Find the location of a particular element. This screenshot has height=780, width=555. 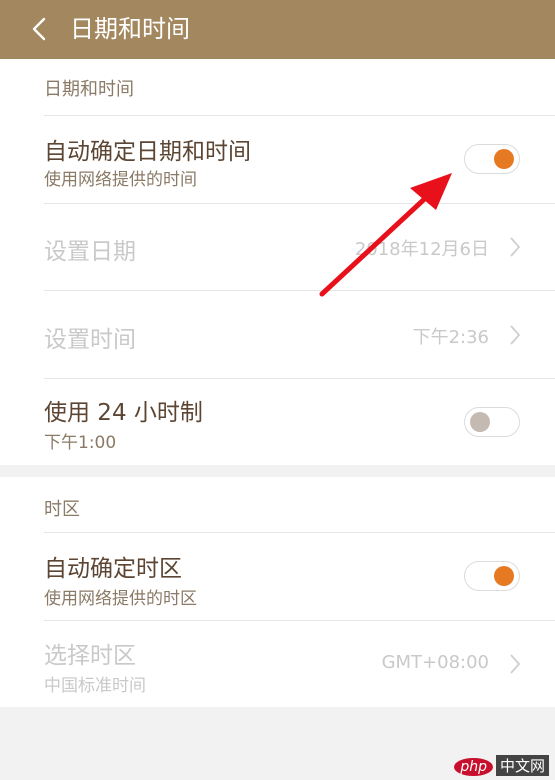

select-timezone-subtitle: 中国标准时间 is located at coordinates (95, 686).